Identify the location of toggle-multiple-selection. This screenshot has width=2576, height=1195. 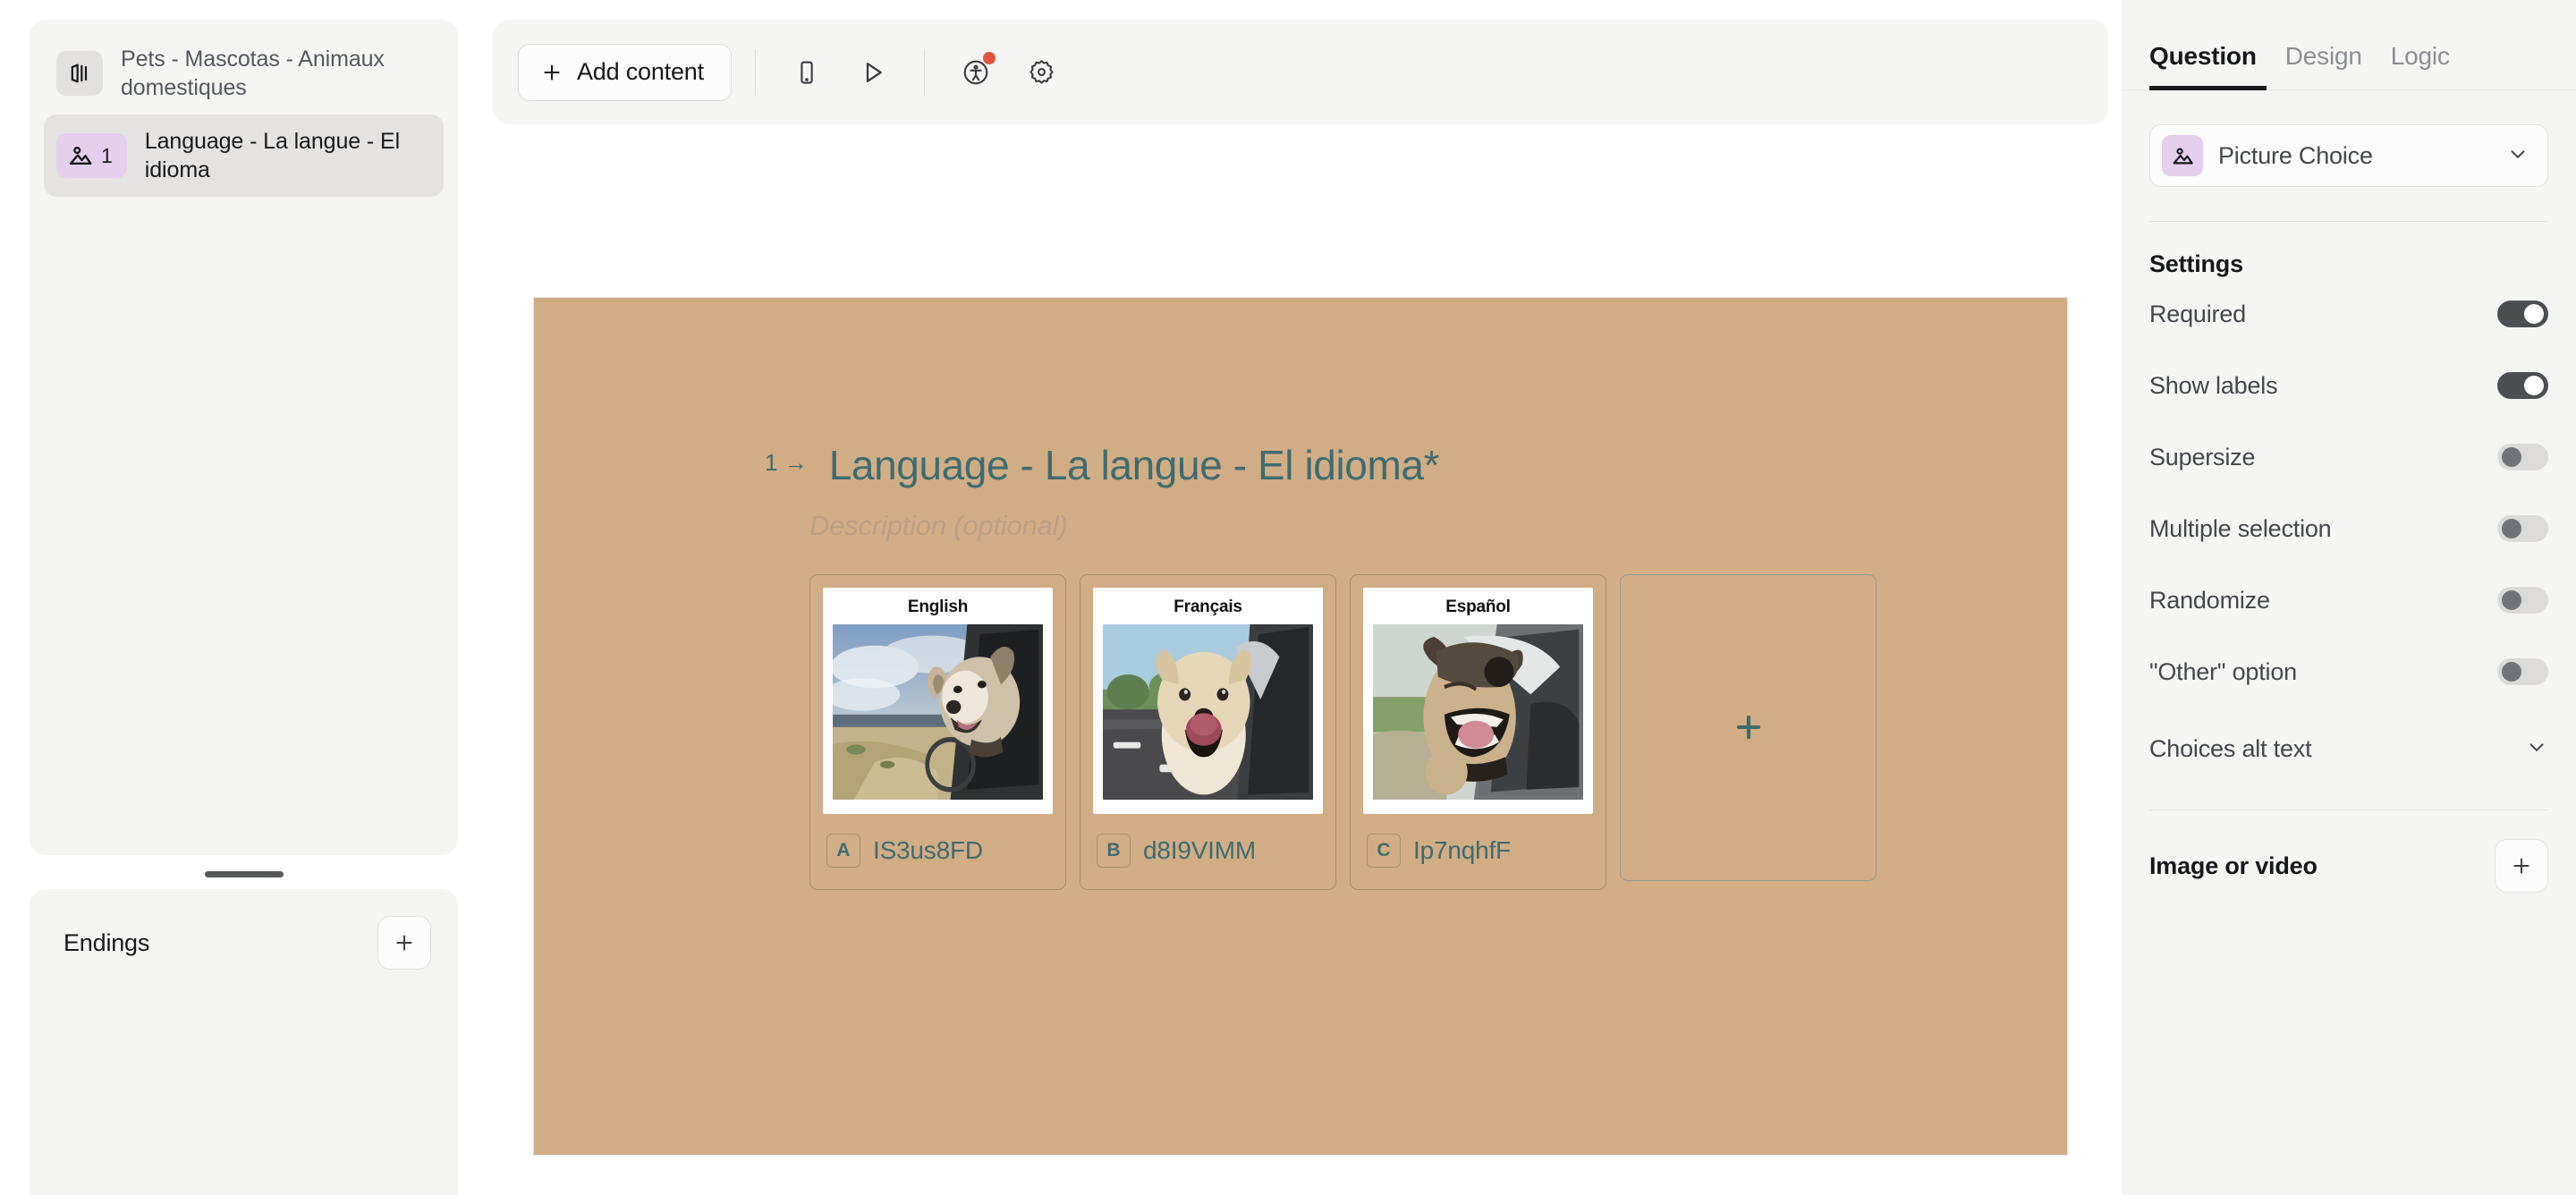
(2522, 528).